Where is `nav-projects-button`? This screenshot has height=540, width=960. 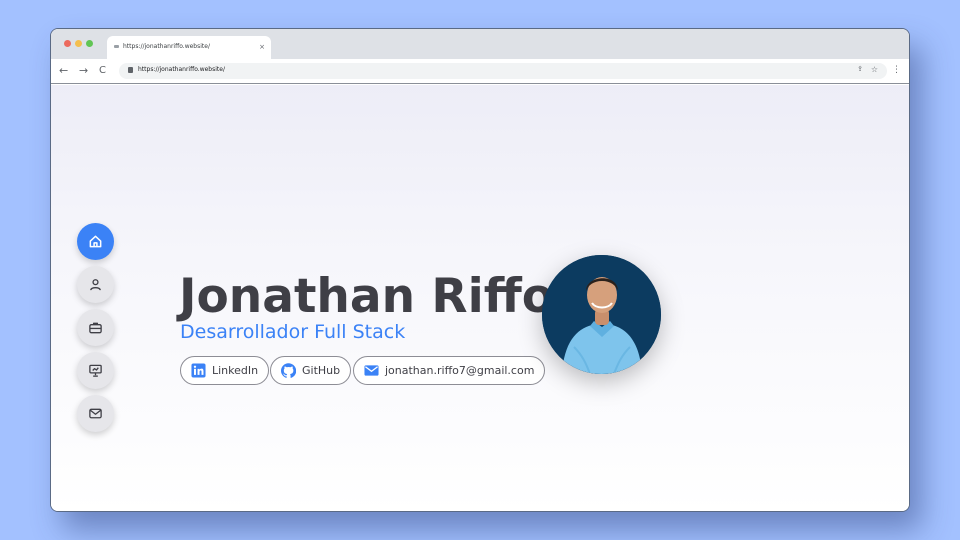
nav-projects-button is located at coordinates (95, 370).